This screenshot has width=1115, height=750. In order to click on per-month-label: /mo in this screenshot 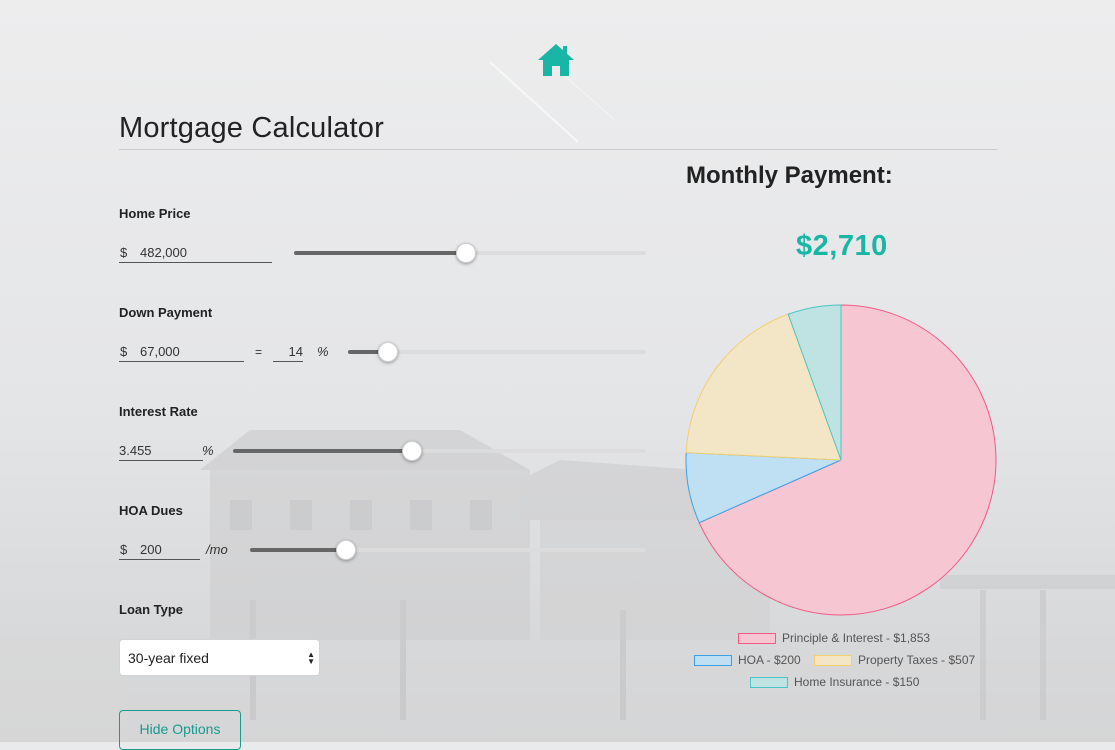, I will do `click(217, 549)`.